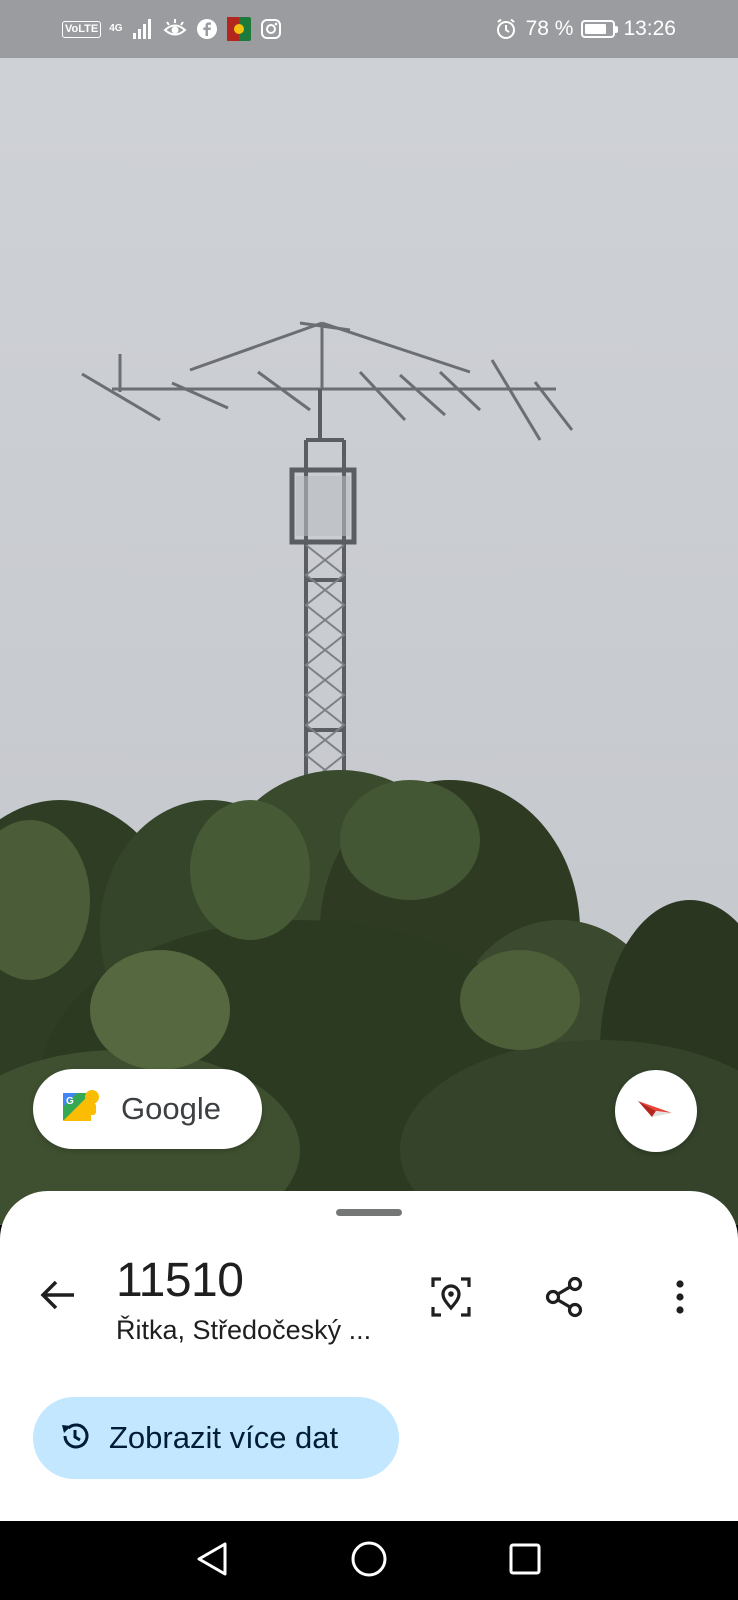  Describe the element at coordinates (82, 29) in the screenshot. I see `volte-icon: VoLTE` at that location.